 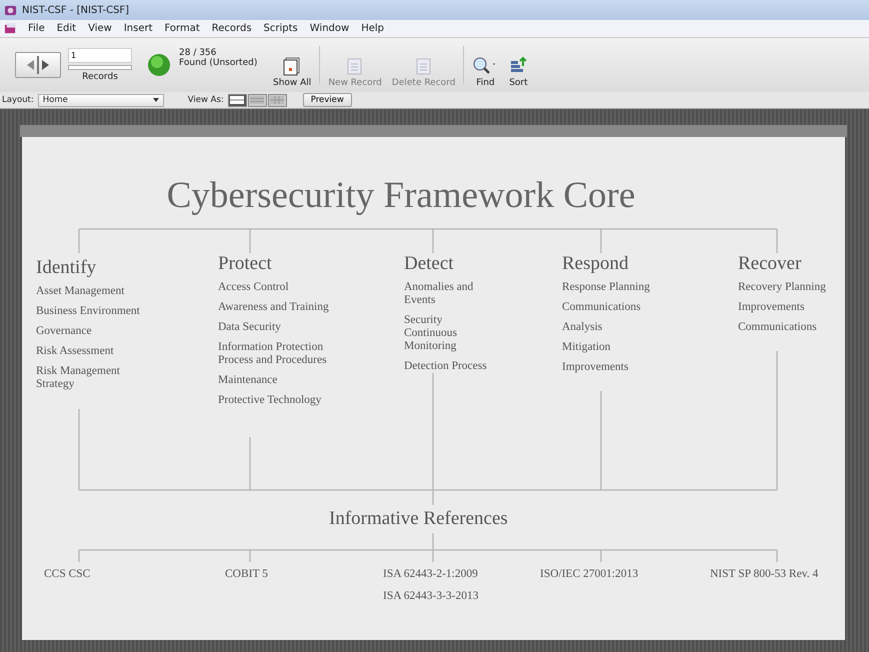 What do you see at coordinates (245, 264) in the screenshot?
I see `function-heading: Protect` at bounding box center [245, 264].